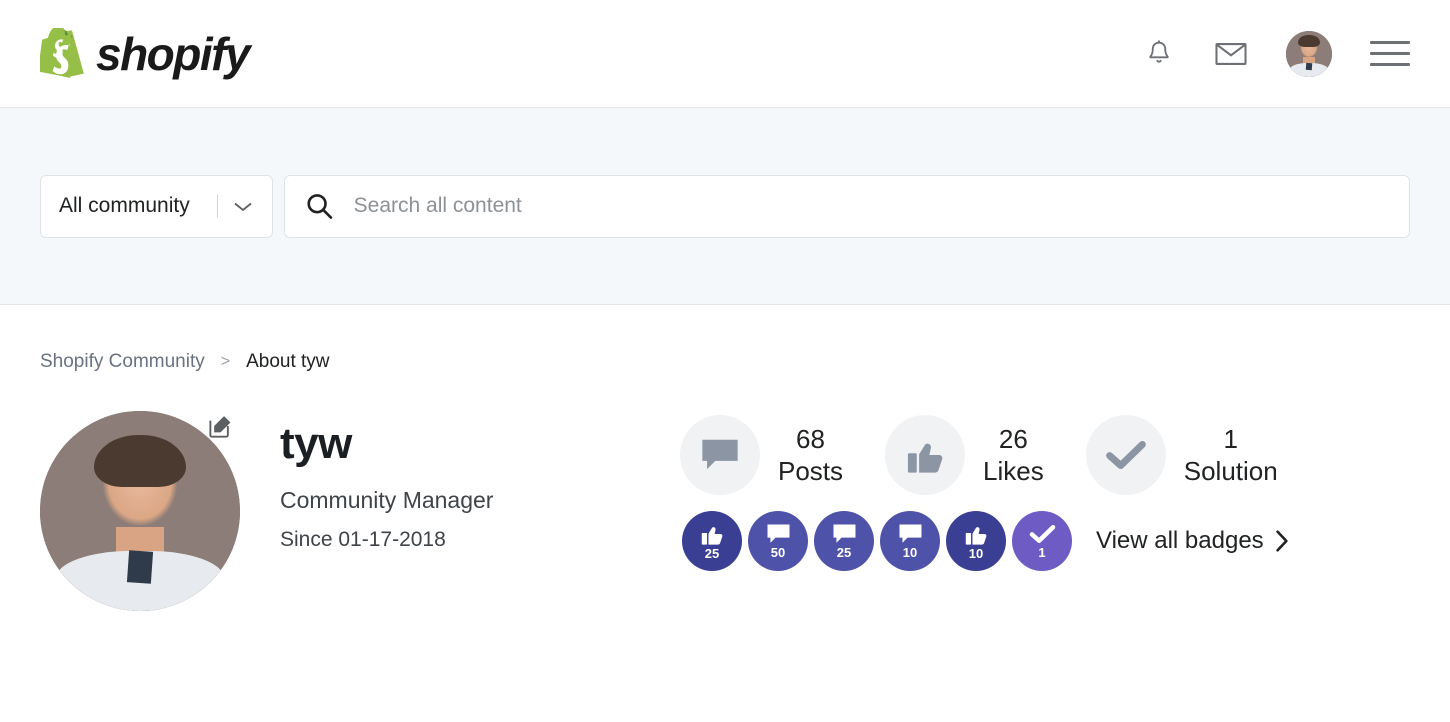  I want to click on shopify-logo: shopify, so click(145, 53).